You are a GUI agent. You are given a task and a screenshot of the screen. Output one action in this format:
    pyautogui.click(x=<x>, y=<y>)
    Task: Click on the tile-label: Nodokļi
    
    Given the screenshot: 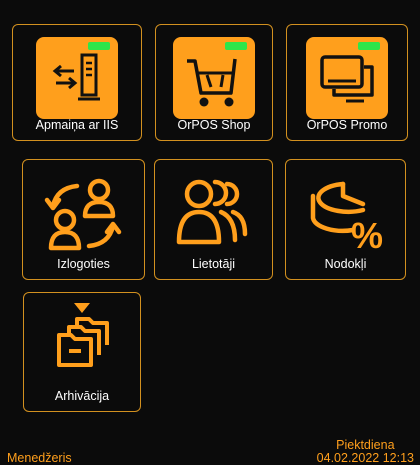 What is the action you would take?
    pyautogui.click(x=345, y=264)
    